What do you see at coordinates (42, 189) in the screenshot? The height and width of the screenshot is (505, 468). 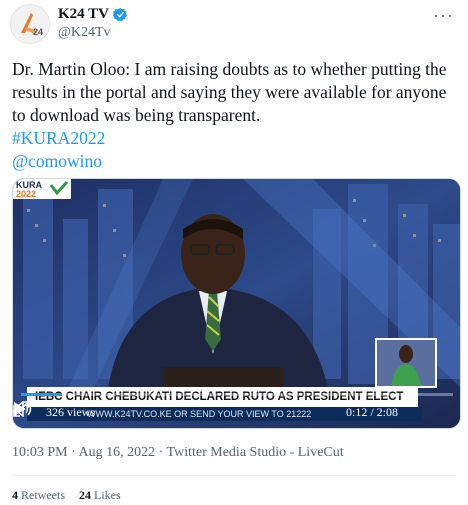 I see `kura-2022-logo: KURA 2022` at bounding box center [42, 189].